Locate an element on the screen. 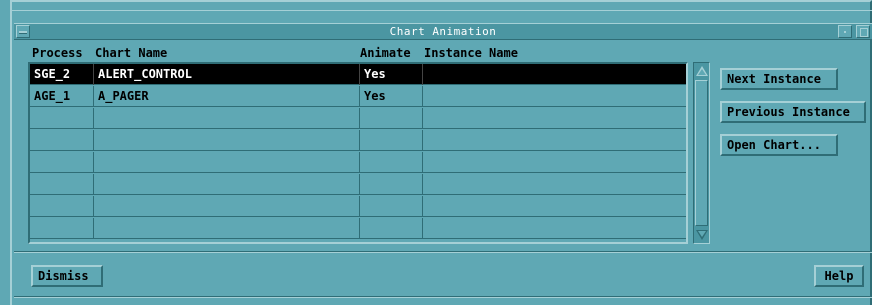  window-top-edge is located at coordinates (441, 10).